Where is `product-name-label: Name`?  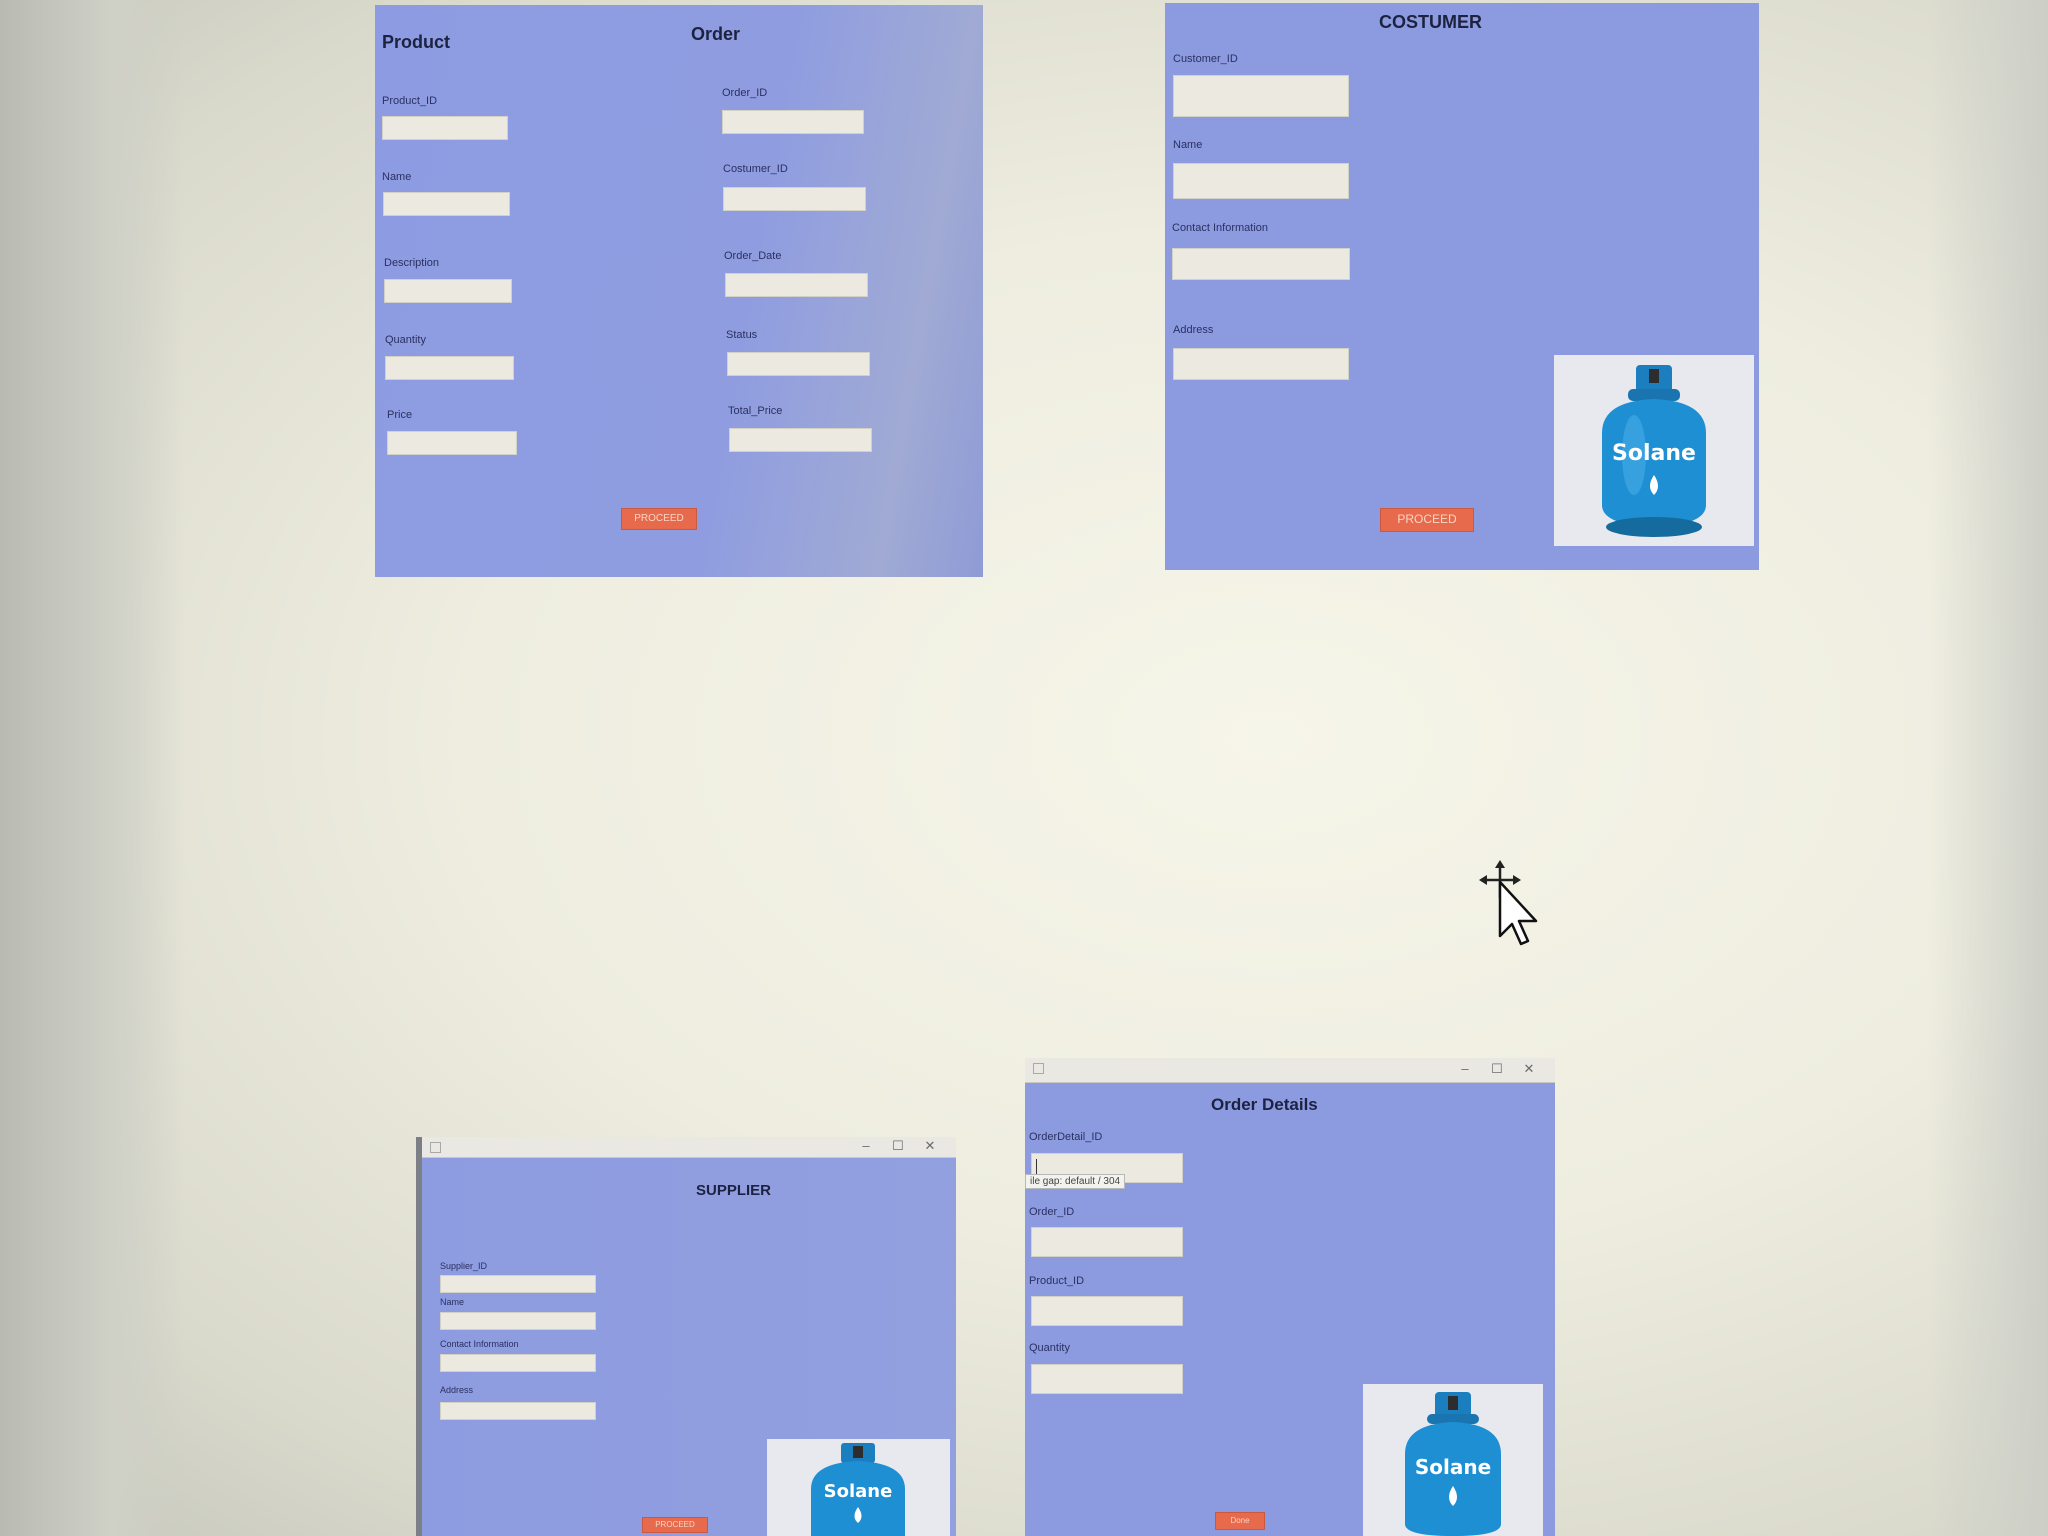 product-name-label: Name is located at coordinates (397, 177).